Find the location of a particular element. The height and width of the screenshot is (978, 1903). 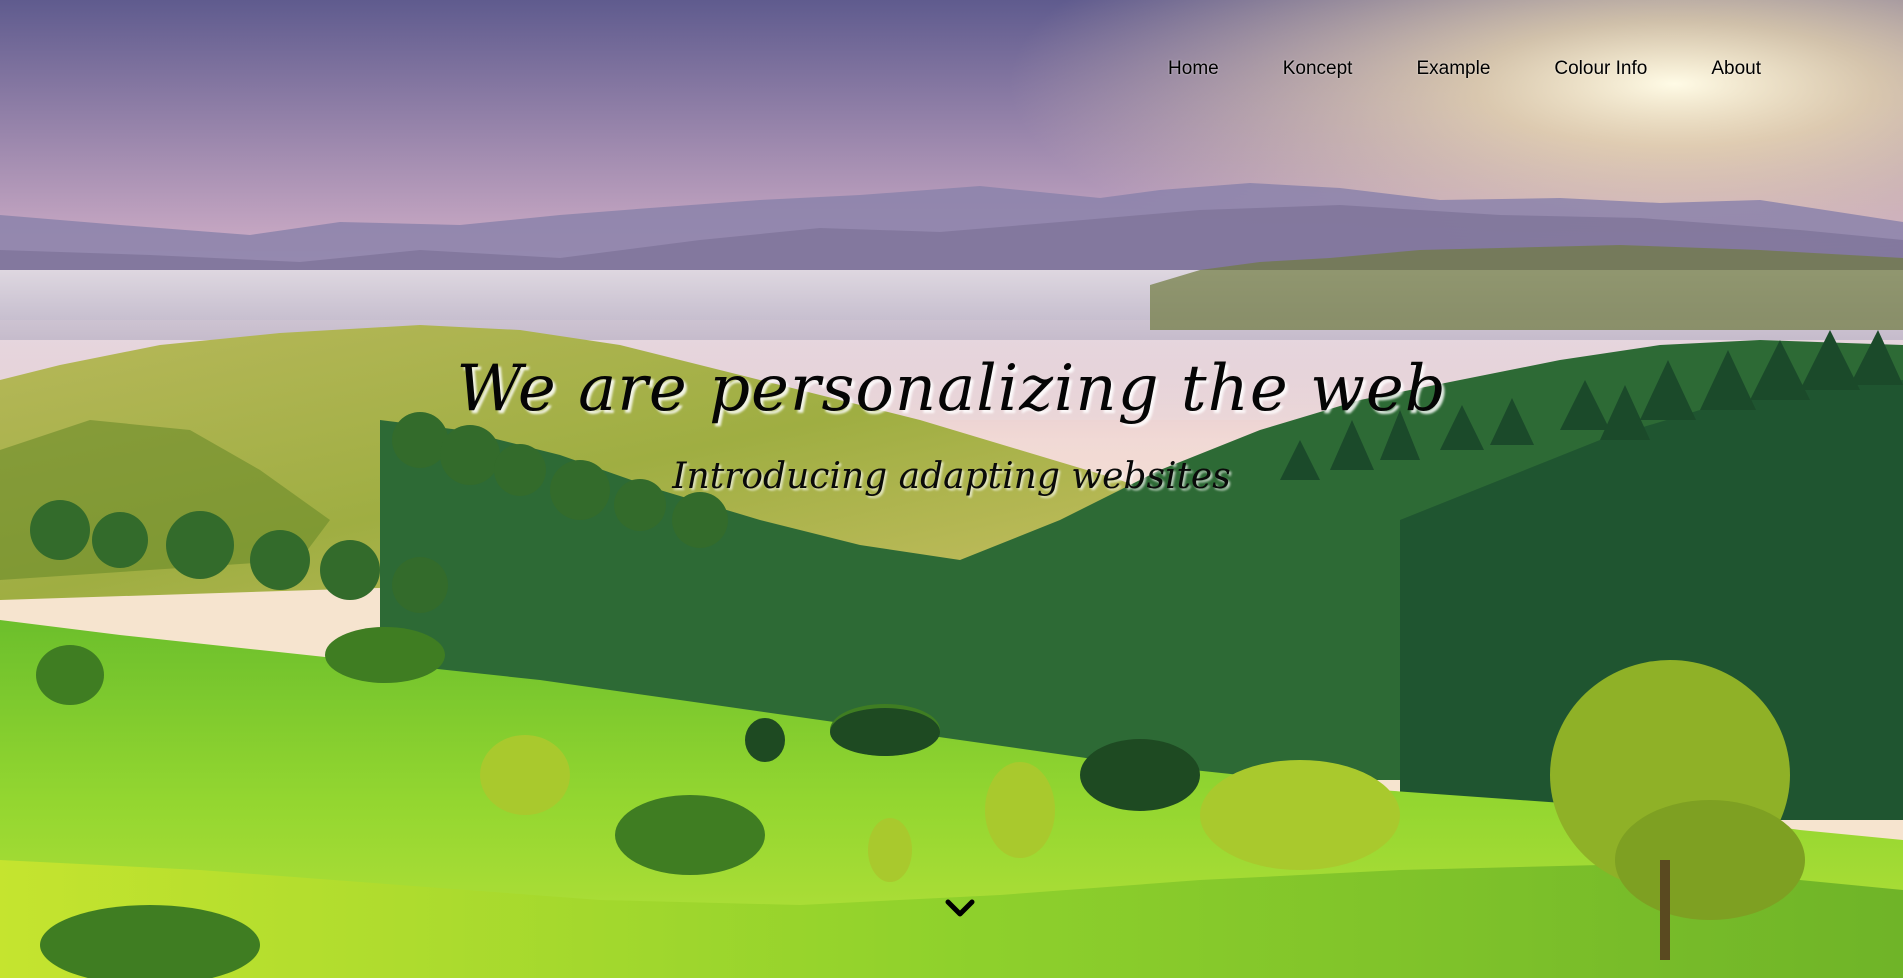

nav-about-link: About is located at coordinates (1736, 69).